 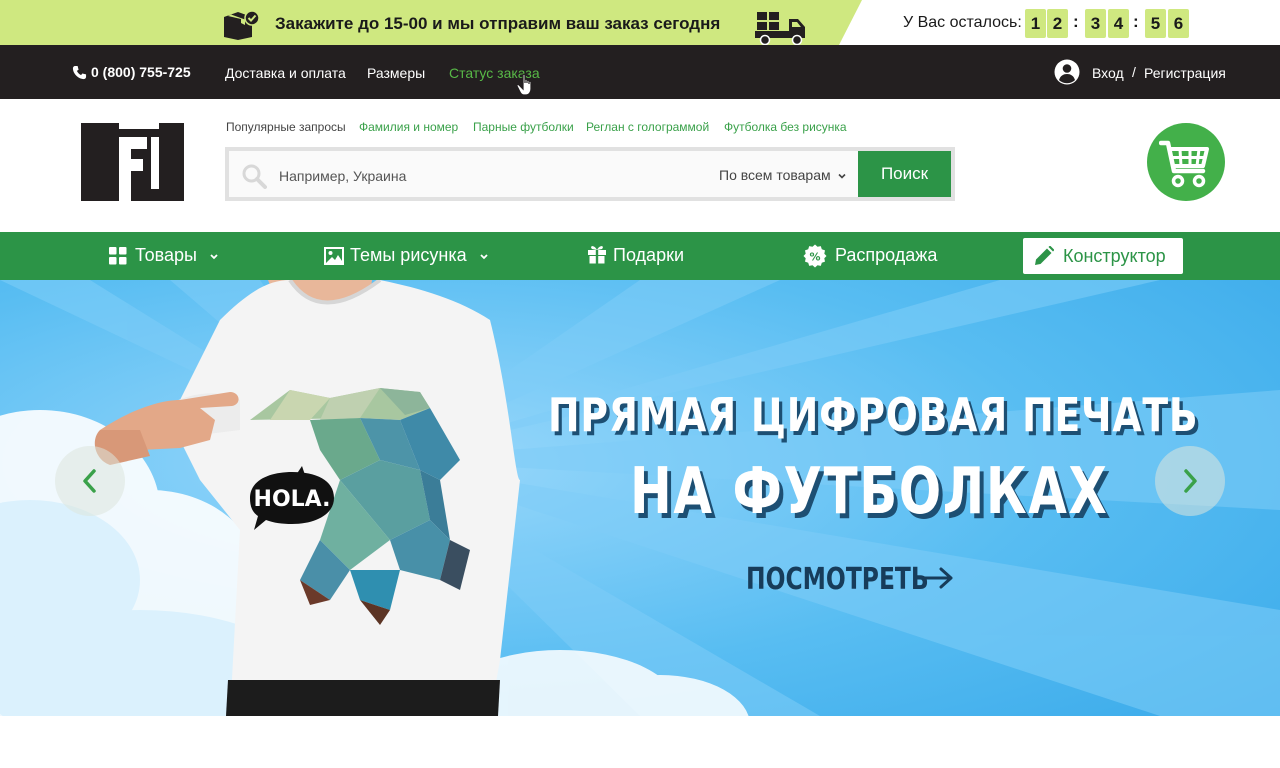 What do you see at coordinates (286, 127) in the screenshot?
I see `popular-queries-label: Популярные запросы` at bounding box center [286, 127].